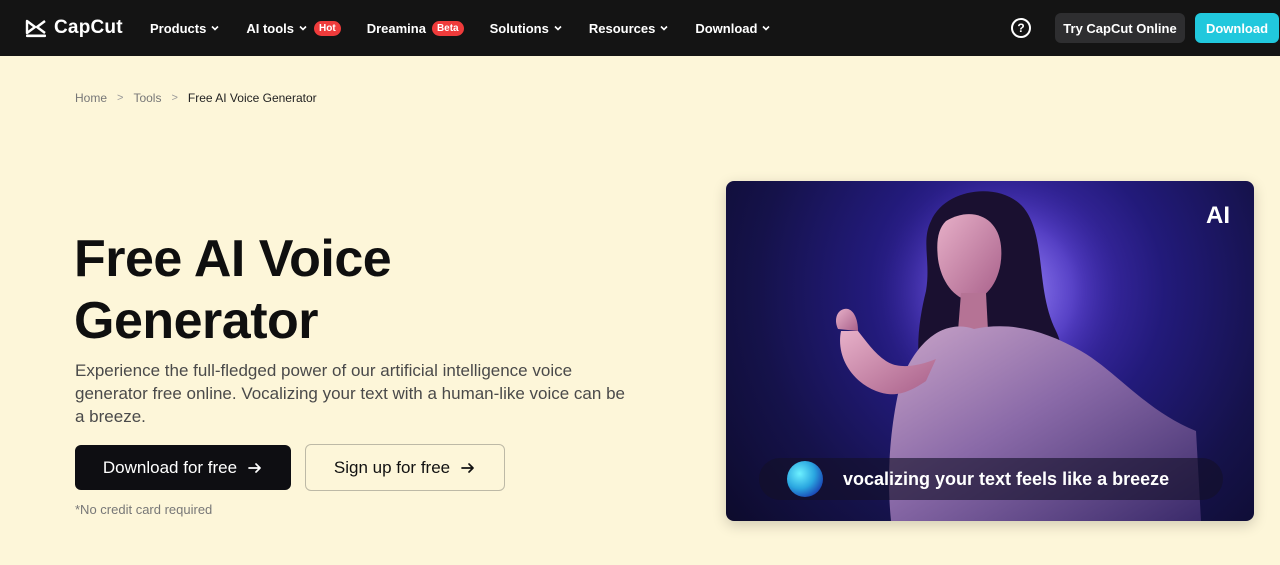 The height and width of the screenshot is (565, 1280). I want to click on breadcrumb-tools: Tools, so click(147, 98).